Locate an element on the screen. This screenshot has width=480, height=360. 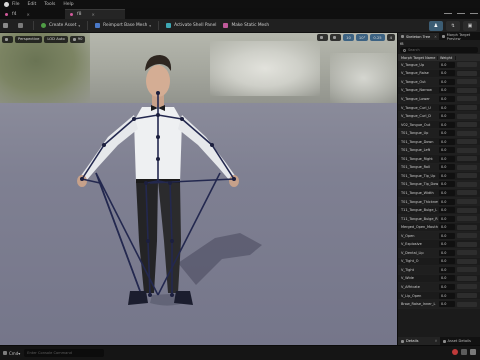
morph-target-row: T11_Tongue_Bulge_R 0.0 is located at coordinates (439, 219).